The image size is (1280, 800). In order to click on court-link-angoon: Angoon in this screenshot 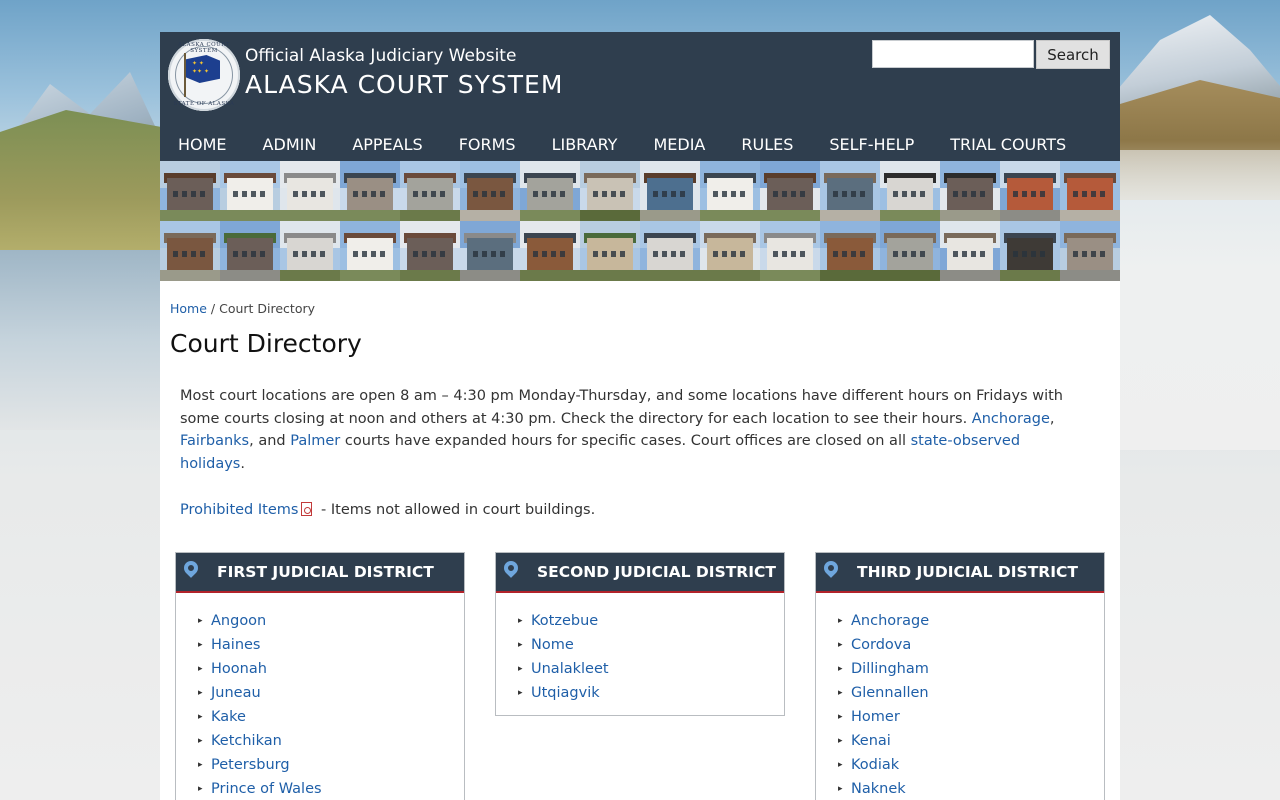, I will do `click(238, 621)`.